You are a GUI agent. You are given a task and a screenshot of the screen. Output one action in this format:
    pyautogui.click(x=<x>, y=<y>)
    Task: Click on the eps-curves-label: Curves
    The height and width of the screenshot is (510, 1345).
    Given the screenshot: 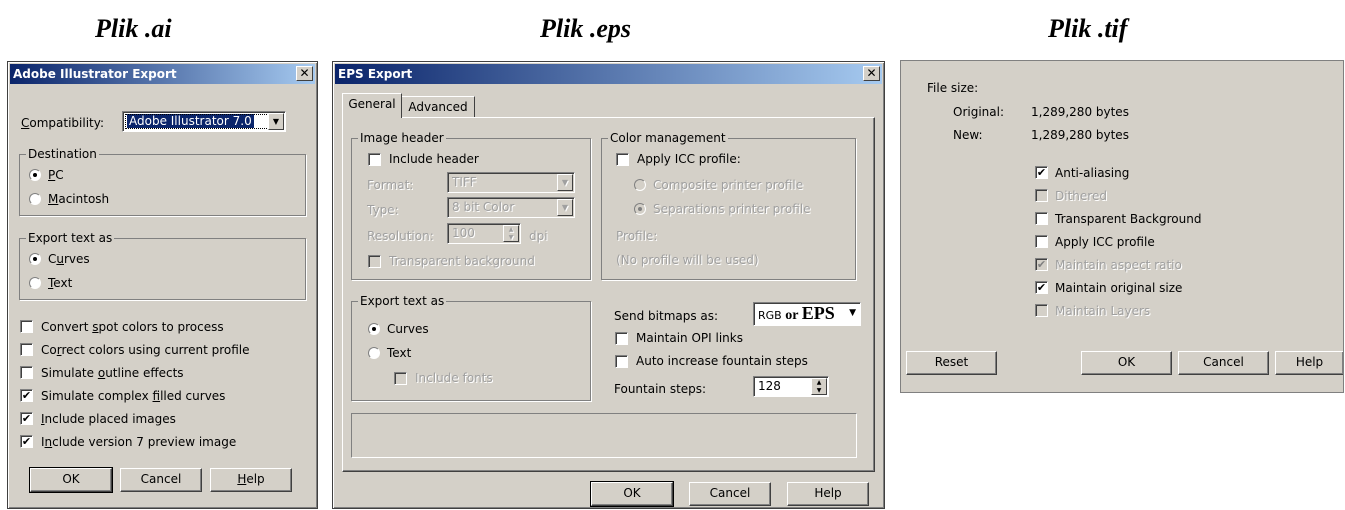 What is the action you would take?
    pyautogui.click(x=408, y=329)
    